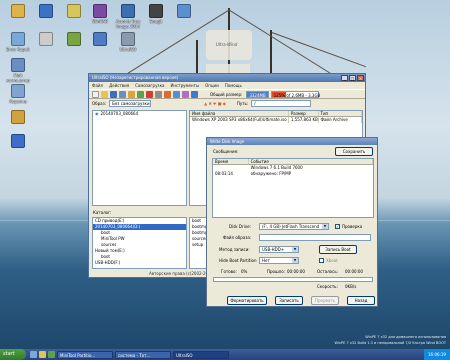 The height and width of the screenshot is (360, 450). Describe the element at coordinates (212, 85) in the screenshot. I see `menu-options: Опции` at that location.